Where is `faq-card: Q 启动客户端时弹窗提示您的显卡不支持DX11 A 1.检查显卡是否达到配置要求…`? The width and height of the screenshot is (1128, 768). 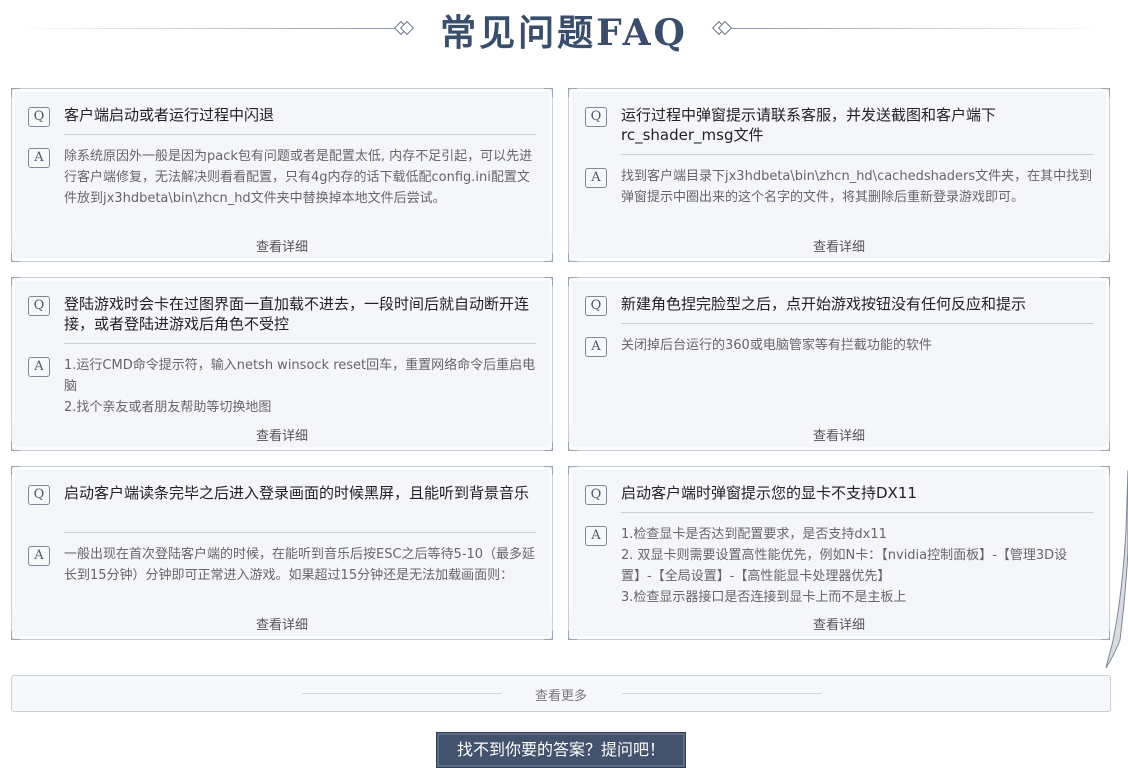
faq-card: Q 启动客户端时弹窗提示您的显卡不支持DX11 A 1.检查显卡是否达到配置要求… is located at coordinates (839, 553).